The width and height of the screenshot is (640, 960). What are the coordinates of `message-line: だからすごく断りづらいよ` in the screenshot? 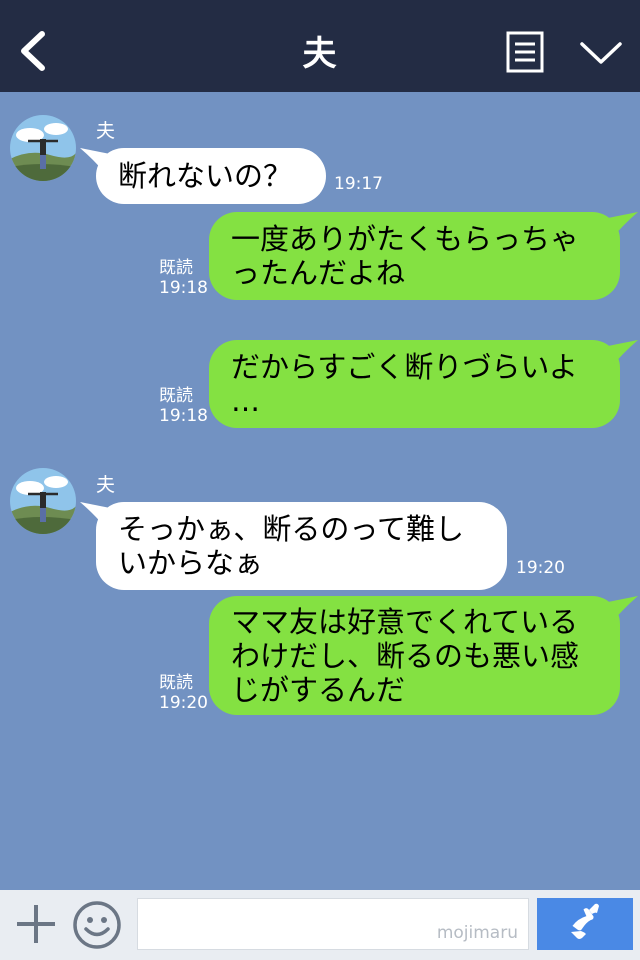 It's located at (404, 367).